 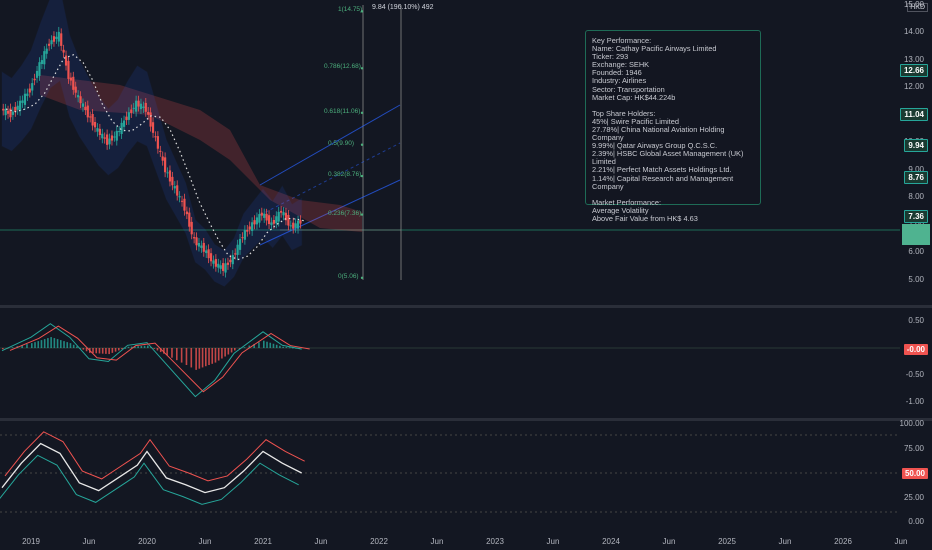 What do you see at coordinates (727, 541) in the screenshot?
I see `time-tick-label: 2025` at bounding box center [727, 541].